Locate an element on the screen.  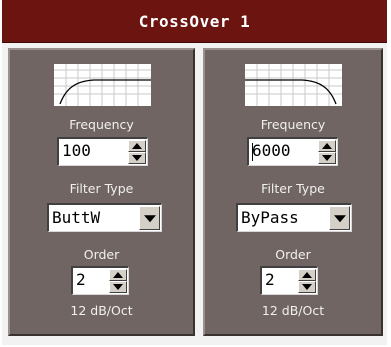
frequency-spinbox: 6000 is located at coordinates (292, 151).